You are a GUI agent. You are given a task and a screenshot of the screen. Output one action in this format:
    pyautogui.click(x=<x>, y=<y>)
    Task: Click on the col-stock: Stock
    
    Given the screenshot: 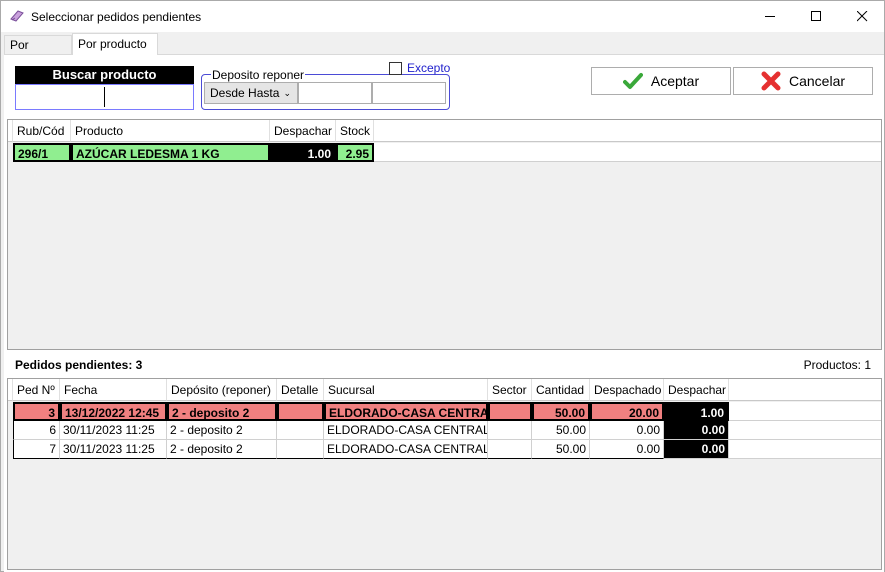 What is the action you would take?
    pyautogui.click(x=355, y=131)
    